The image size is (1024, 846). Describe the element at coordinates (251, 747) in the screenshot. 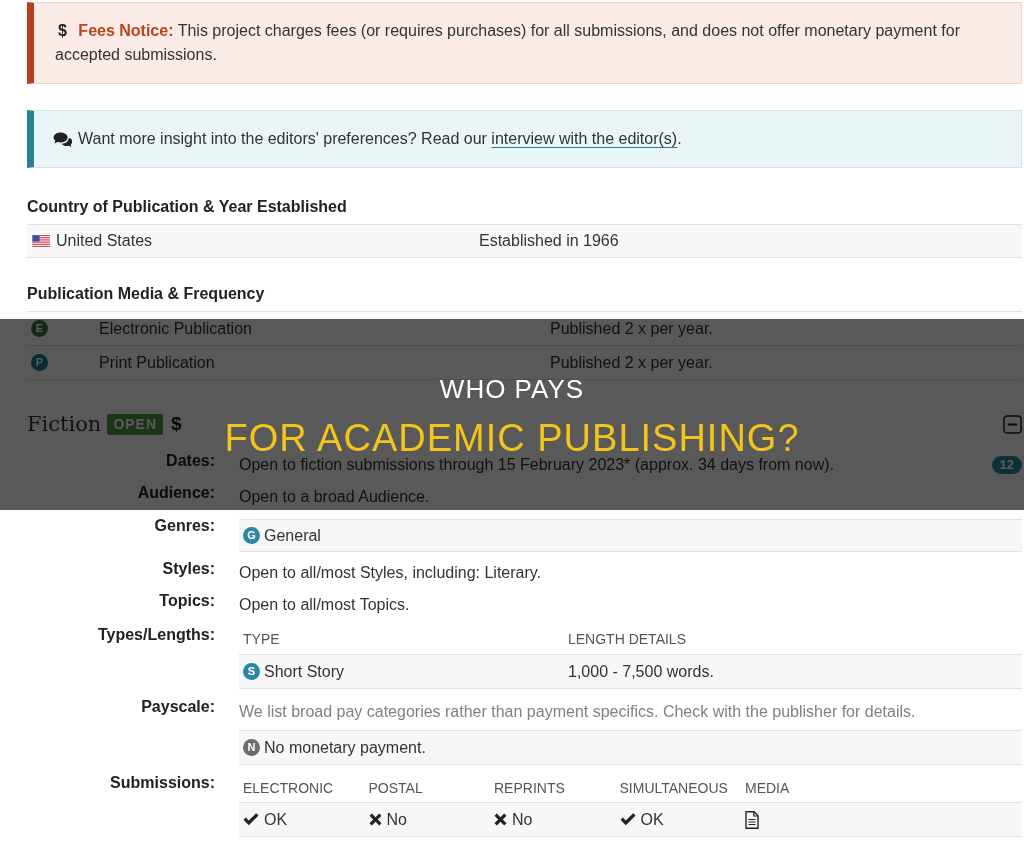

I see `letter-badge: N` at that location.